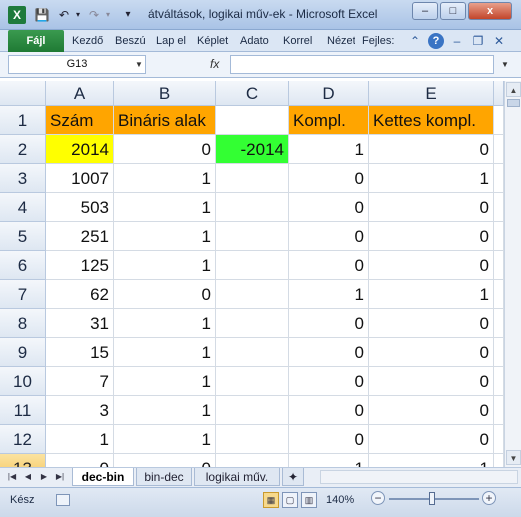 The width and height of the screenshot is (521, 517). I want to click on tab-review: Korrel, so click(299, 41).